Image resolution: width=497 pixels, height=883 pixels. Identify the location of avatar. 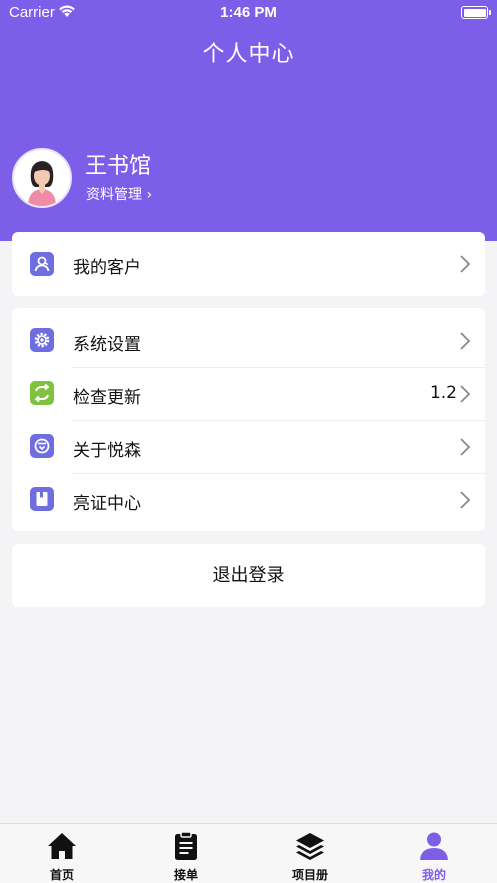
(42, 178).